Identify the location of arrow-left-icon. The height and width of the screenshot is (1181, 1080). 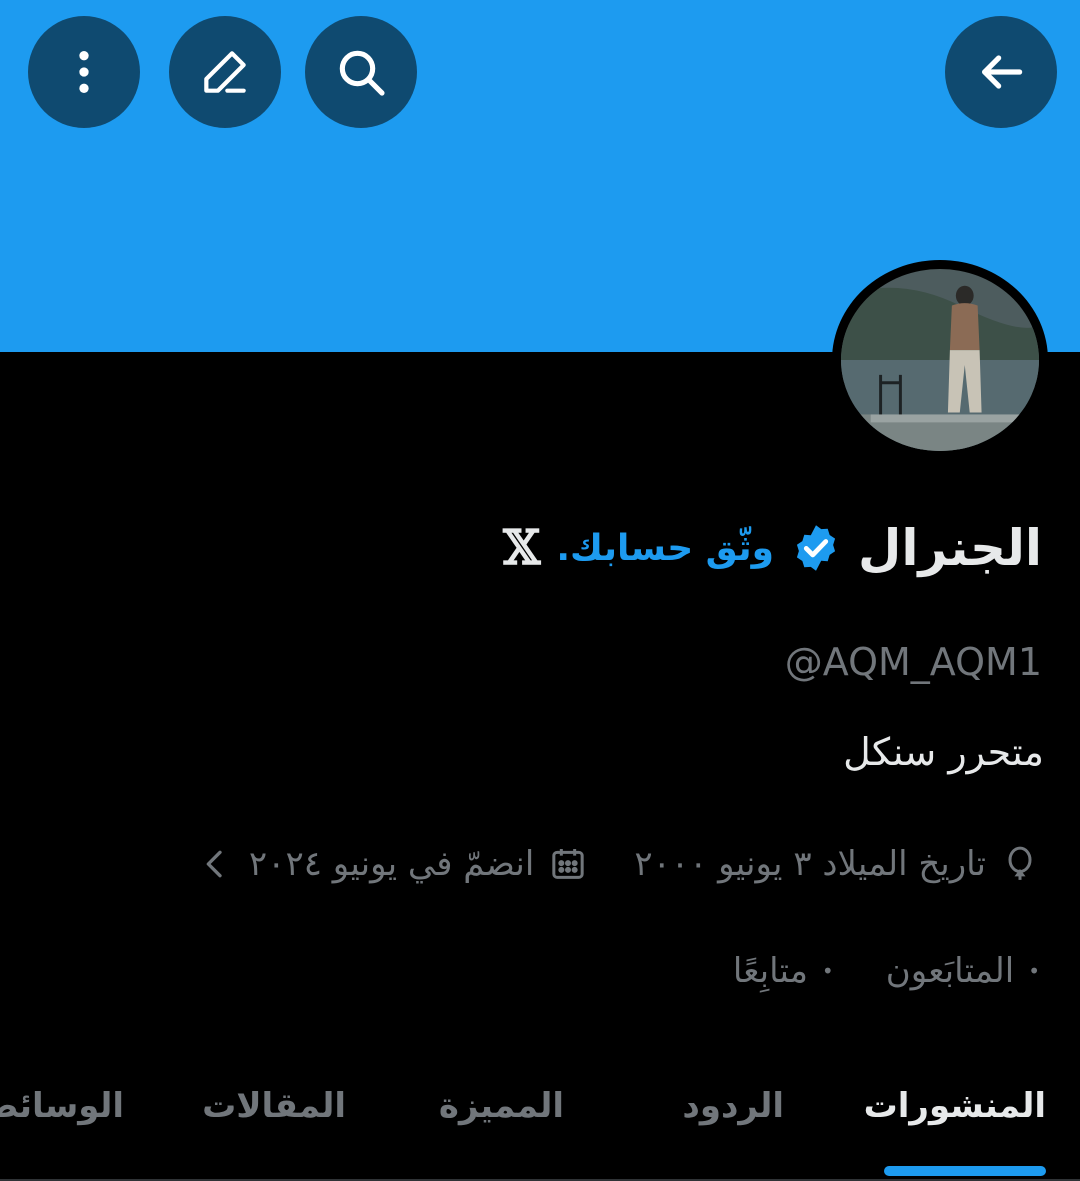
(1002, 72).